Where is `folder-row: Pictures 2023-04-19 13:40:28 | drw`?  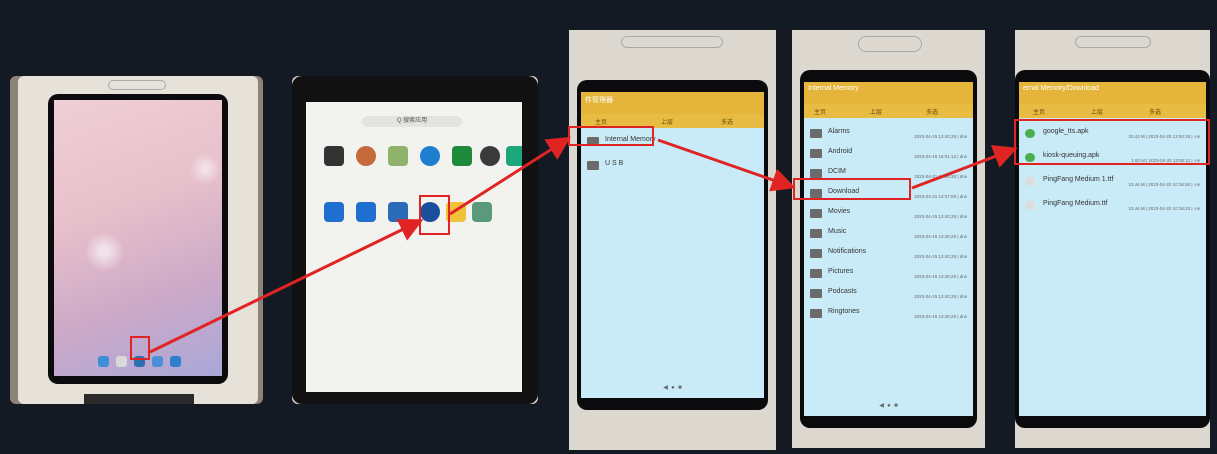
folder-row: Pictures 2023-04-19 13:40:28 | drw is located at coordinates (888, 275).